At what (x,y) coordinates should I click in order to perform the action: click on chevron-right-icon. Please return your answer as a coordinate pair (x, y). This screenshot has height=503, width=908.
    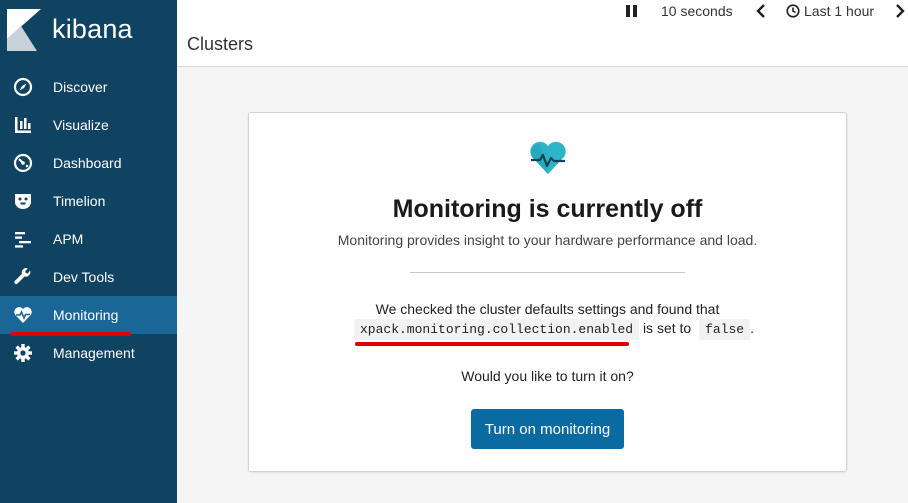
    Looking at the image, I should click on (900, 11).